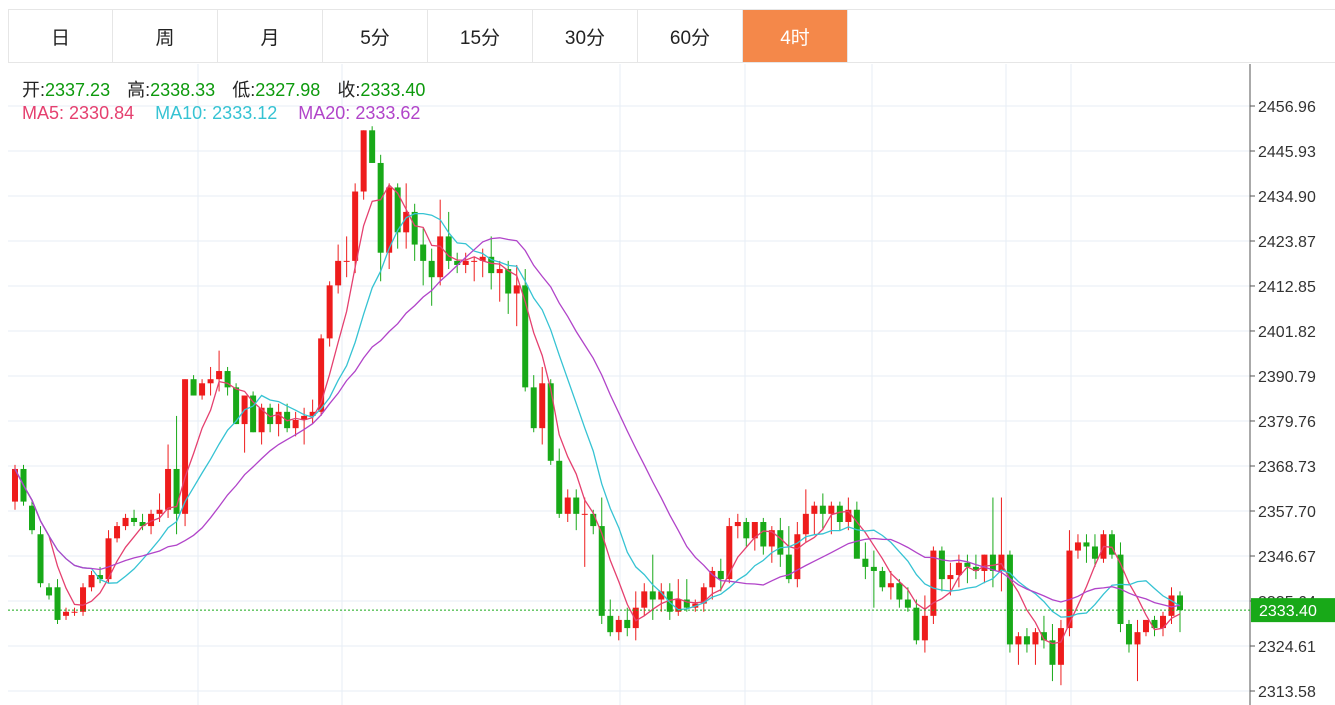 The image size is (1335, 705). Describe the element at coordinates (34, 90) in the screenshot. I see `open-label: 开:` at that location.